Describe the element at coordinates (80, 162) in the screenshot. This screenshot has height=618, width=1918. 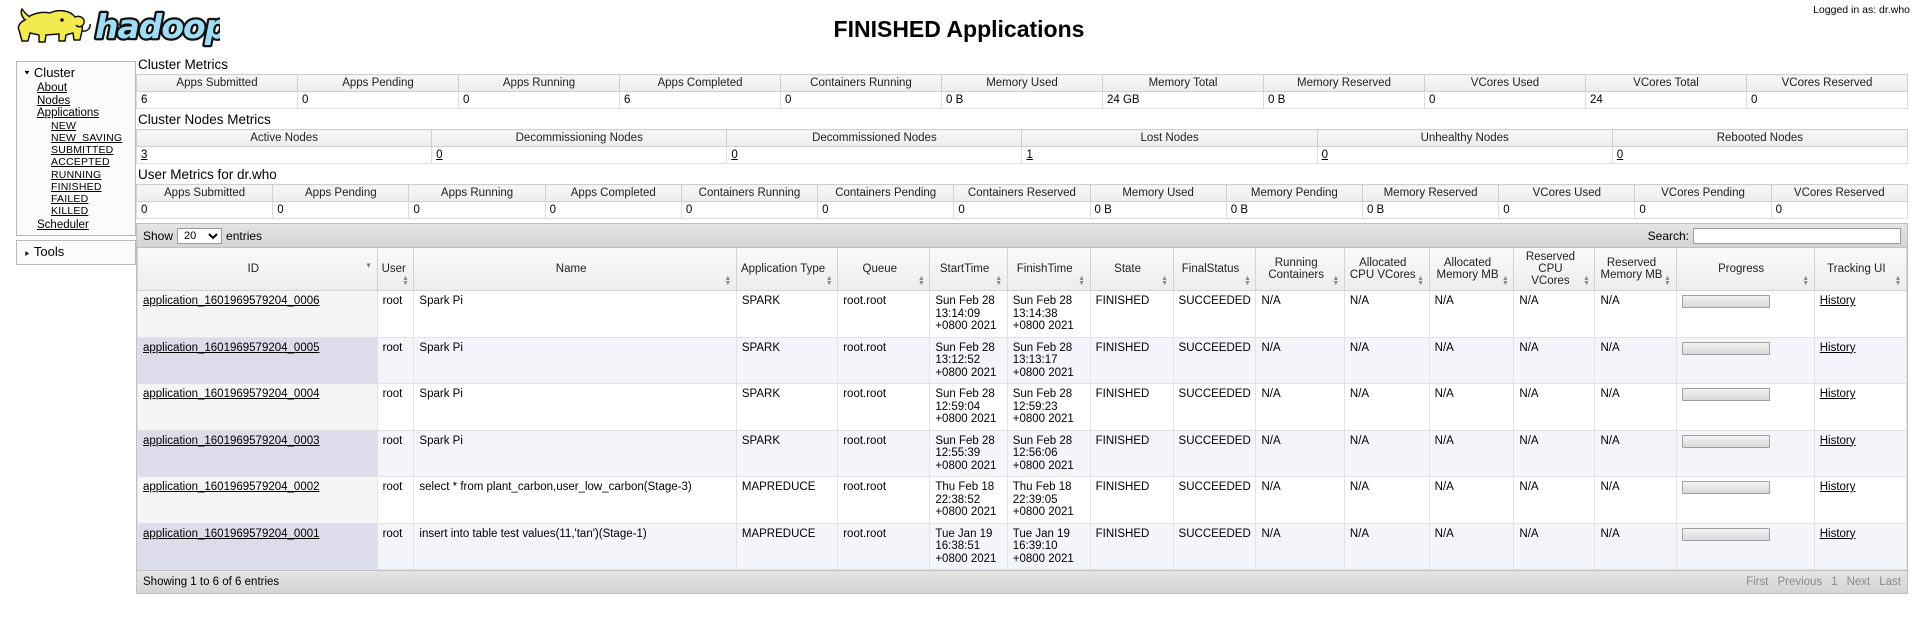
I see `sidebar-link-accepted: ACCEPTED` at that location.